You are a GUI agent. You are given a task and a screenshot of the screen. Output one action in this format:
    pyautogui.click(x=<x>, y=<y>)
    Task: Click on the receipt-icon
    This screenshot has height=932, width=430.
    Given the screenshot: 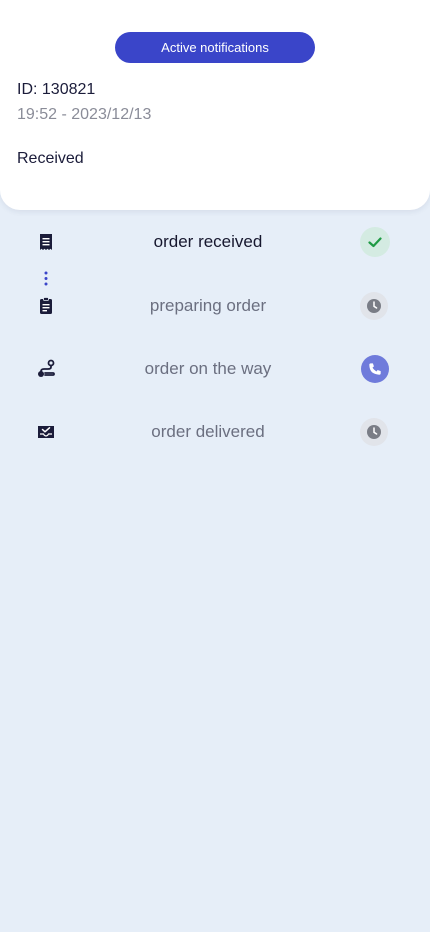 What is the action you would take?
    pyautogui.click(x=46, y=242)
    